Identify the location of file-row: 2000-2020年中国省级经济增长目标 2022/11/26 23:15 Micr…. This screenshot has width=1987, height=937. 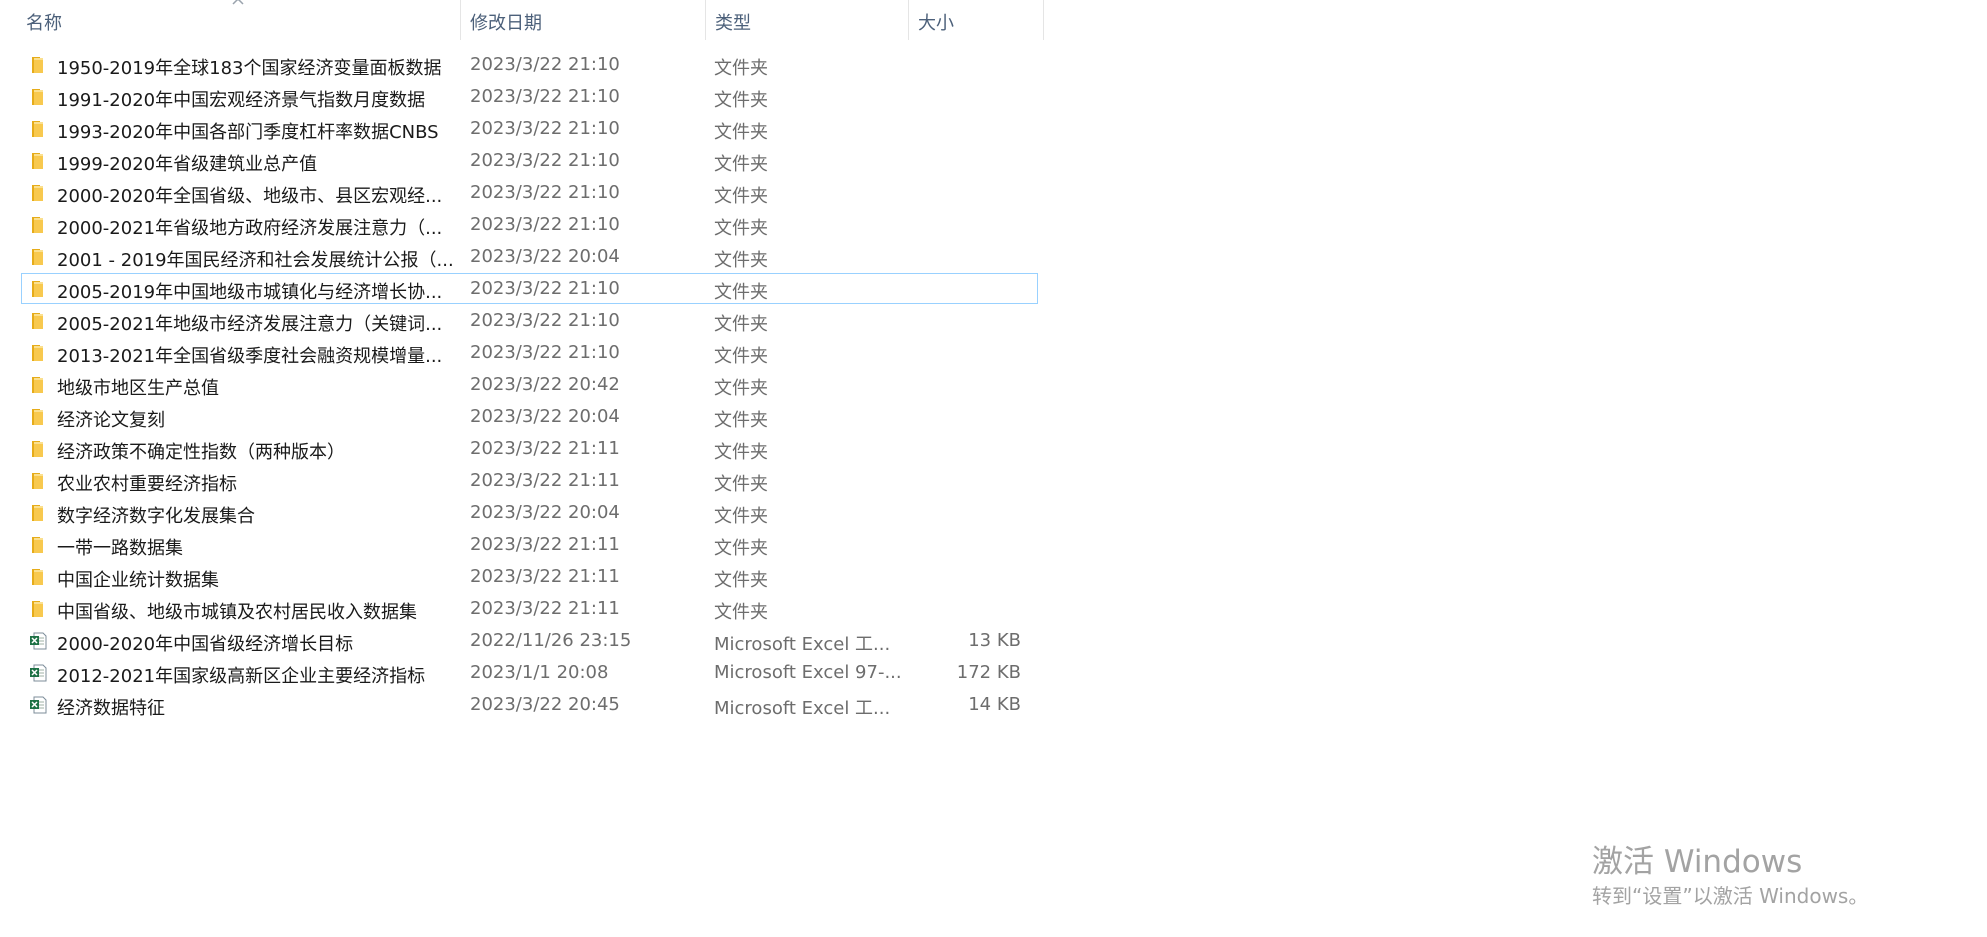
(529, 640).